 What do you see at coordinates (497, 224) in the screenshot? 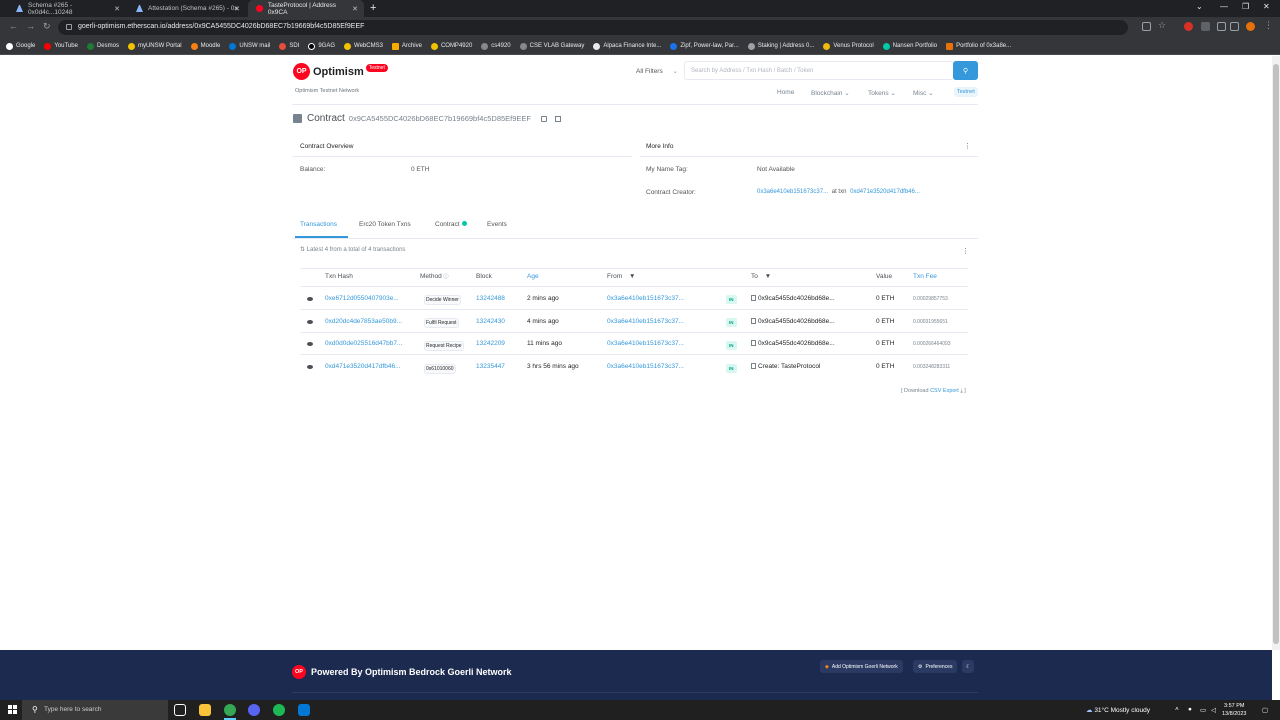
I see `tab-events: Events` at bounding box center [497, 224].